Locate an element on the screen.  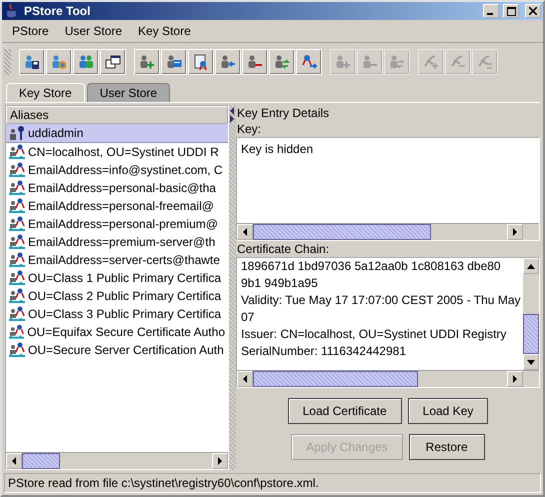
key-minus-icon is located at coordinates (458, 62).